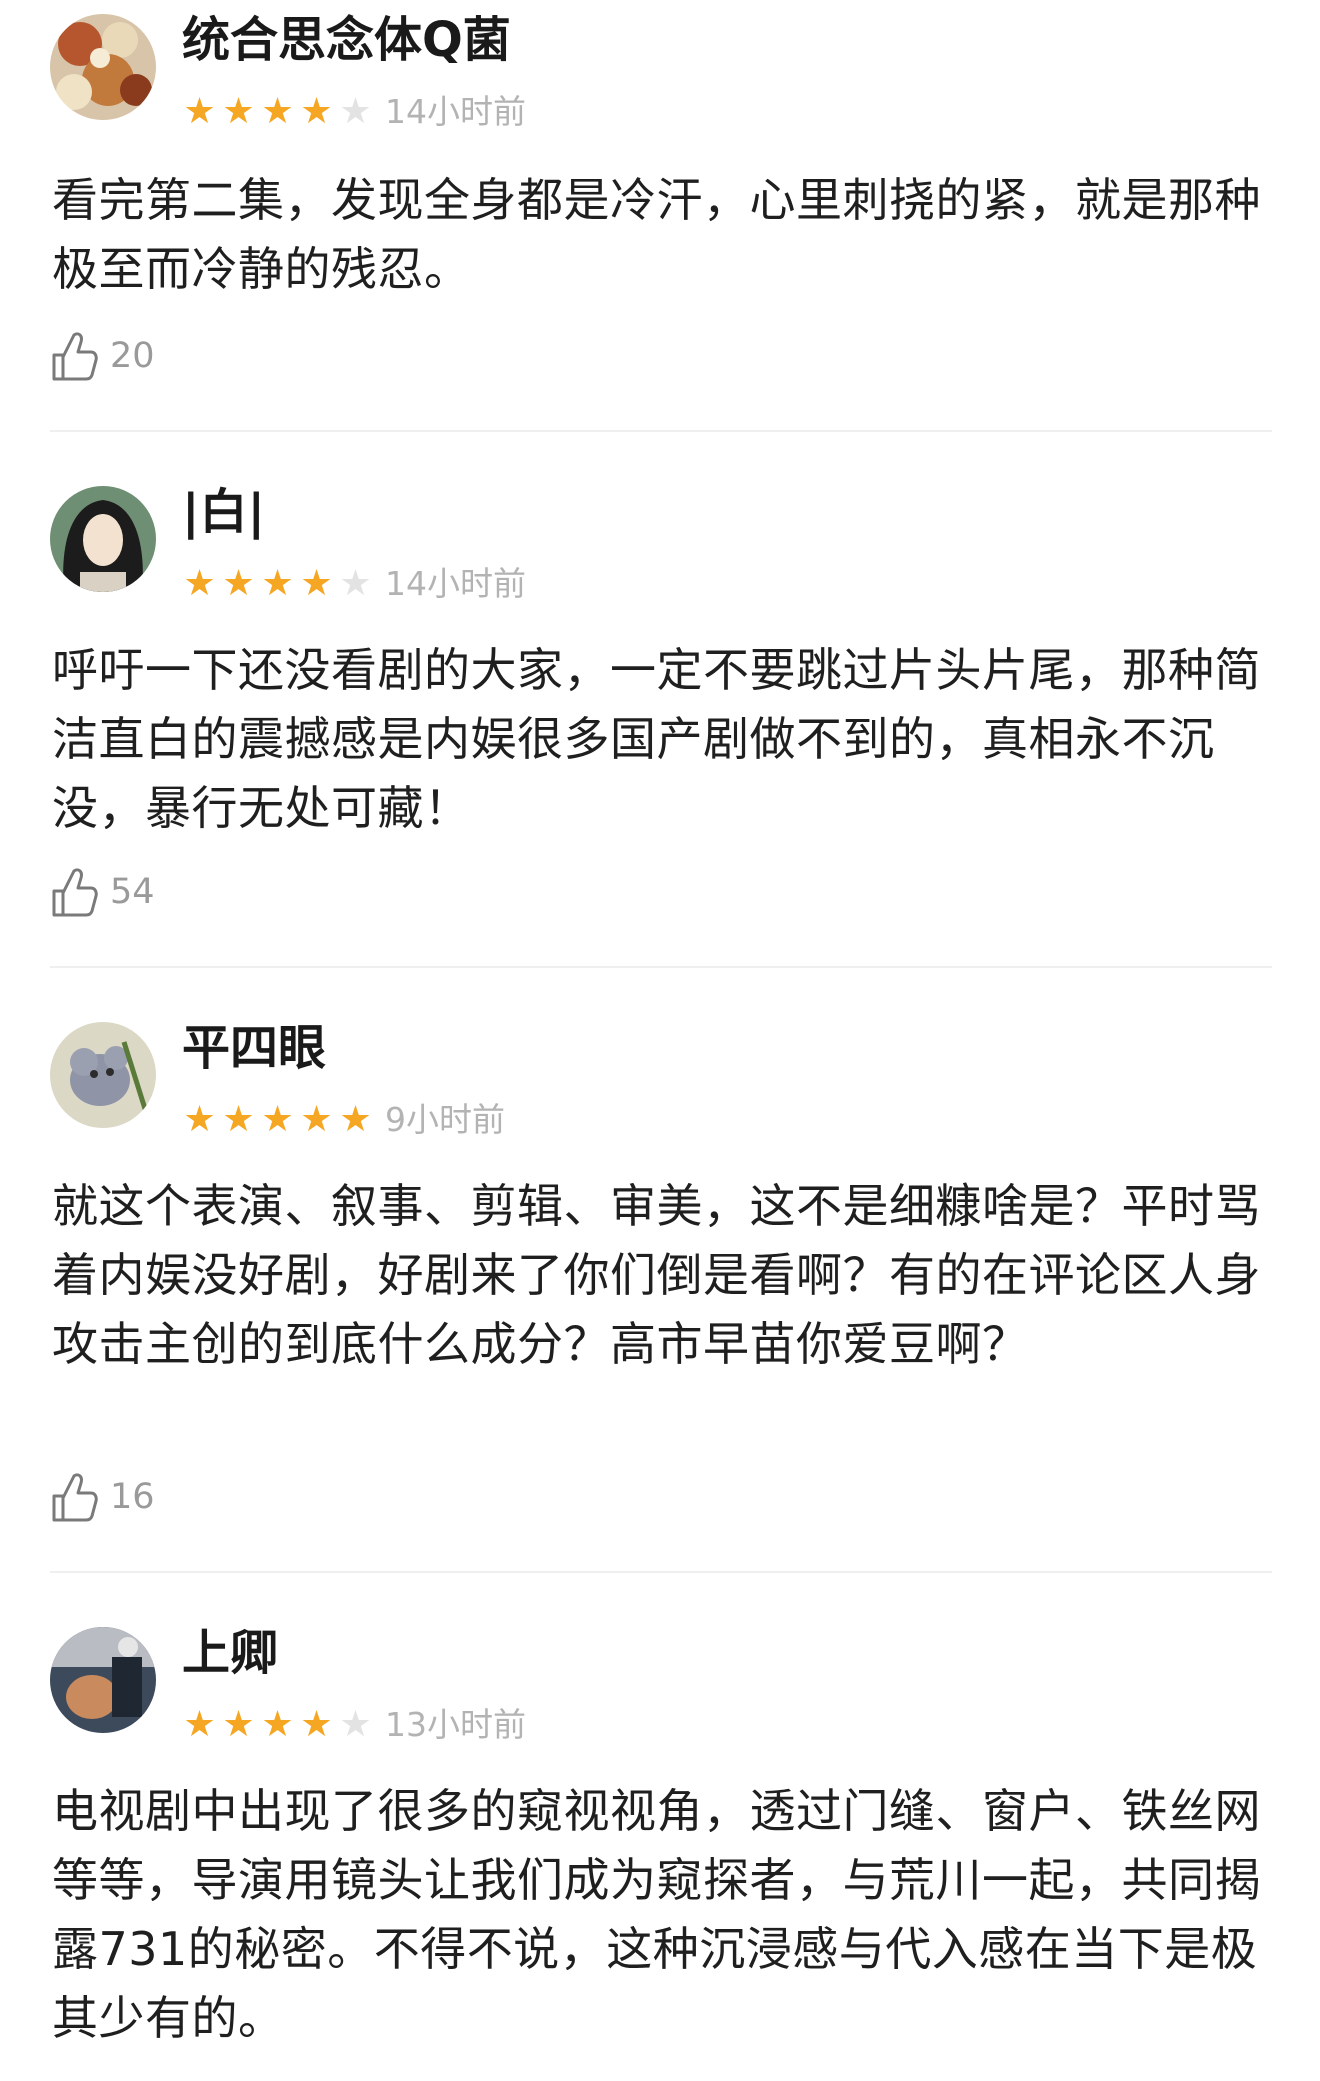 The height and width of the screenshot is (2081, 1320). What do you see at coordinates (223, 512) in the screenshot?
I see `username: |白|` at bounding box center [223, 512].